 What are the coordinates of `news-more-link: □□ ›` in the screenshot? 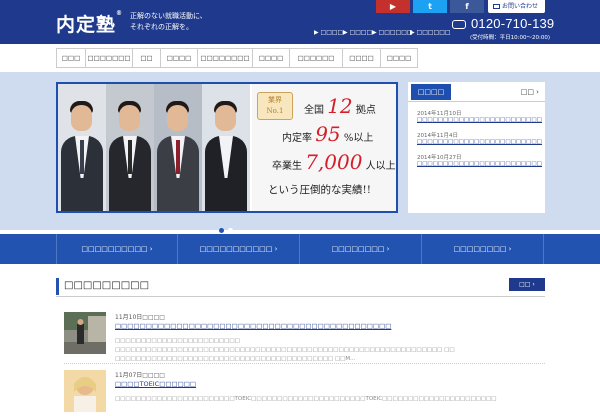 It's located at (530, 92).